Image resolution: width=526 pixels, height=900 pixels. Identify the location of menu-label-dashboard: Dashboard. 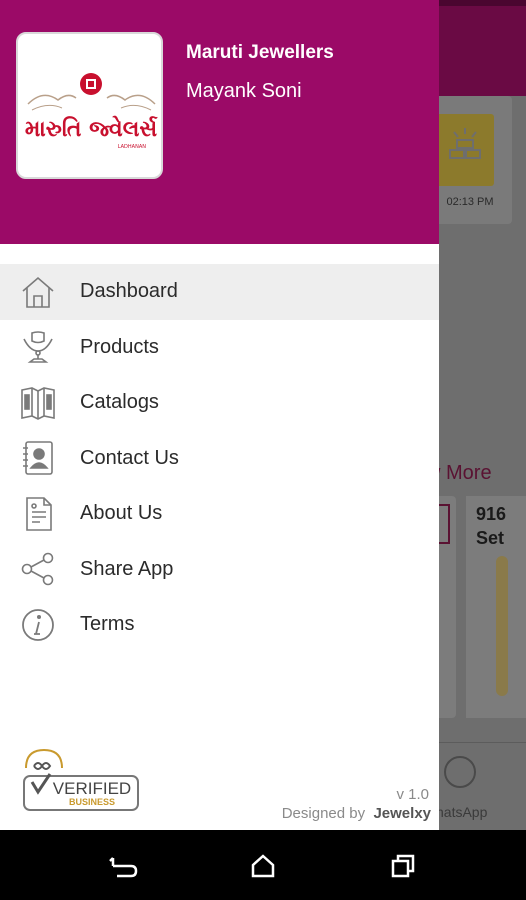
(129, 291).